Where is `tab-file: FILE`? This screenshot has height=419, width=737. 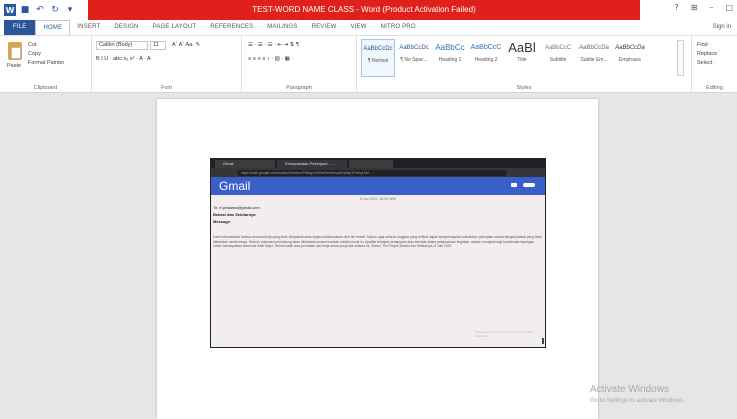 tab-file: FILE is located at coordinates (20, 27).